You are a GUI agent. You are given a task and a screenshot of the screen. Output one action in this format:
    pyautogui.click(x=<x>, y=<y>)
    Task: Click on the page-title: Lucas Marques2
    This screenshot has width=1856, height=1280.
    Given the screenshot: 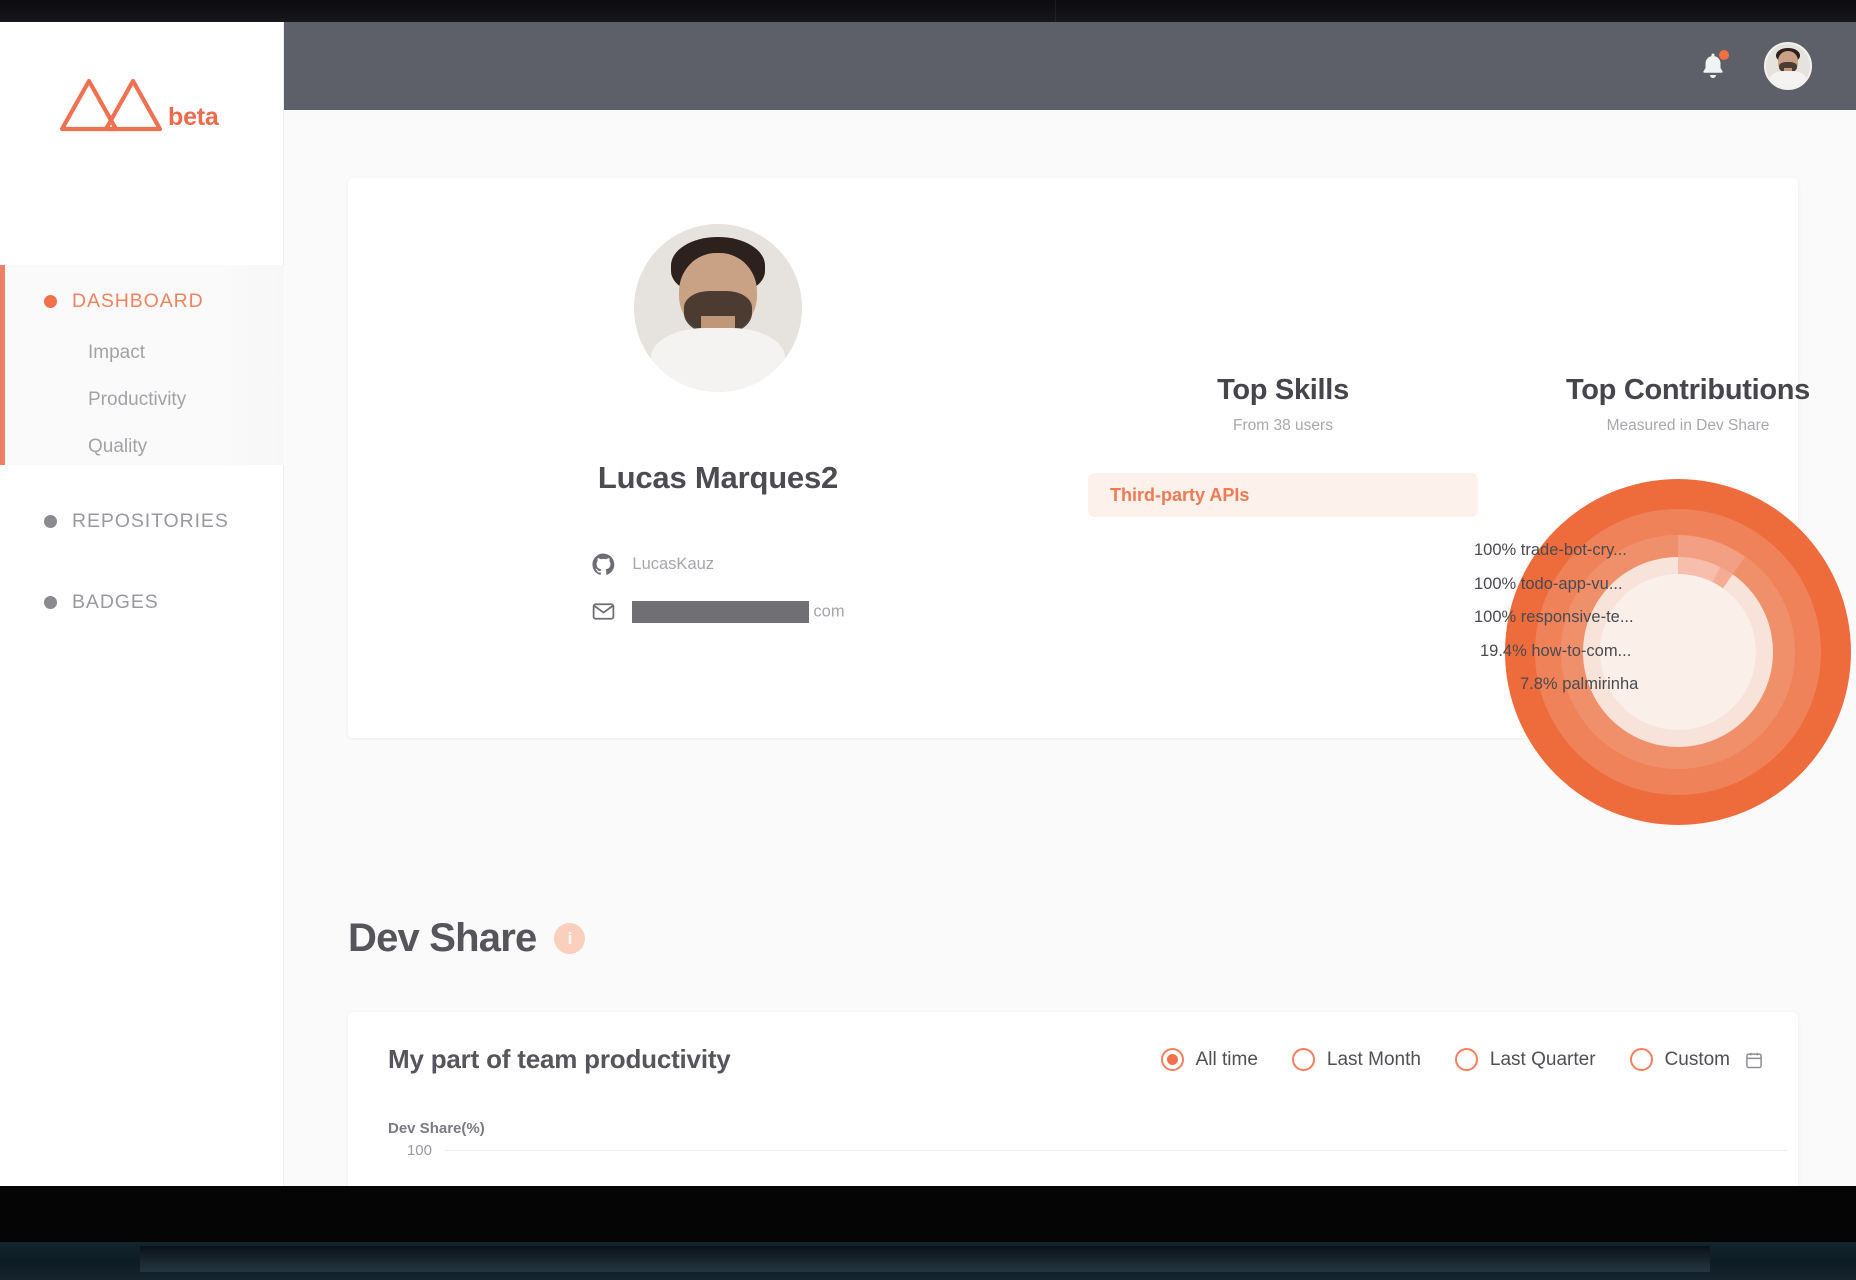 What is the action you would take?
    pyautogui.click(x=718, y=477)
    